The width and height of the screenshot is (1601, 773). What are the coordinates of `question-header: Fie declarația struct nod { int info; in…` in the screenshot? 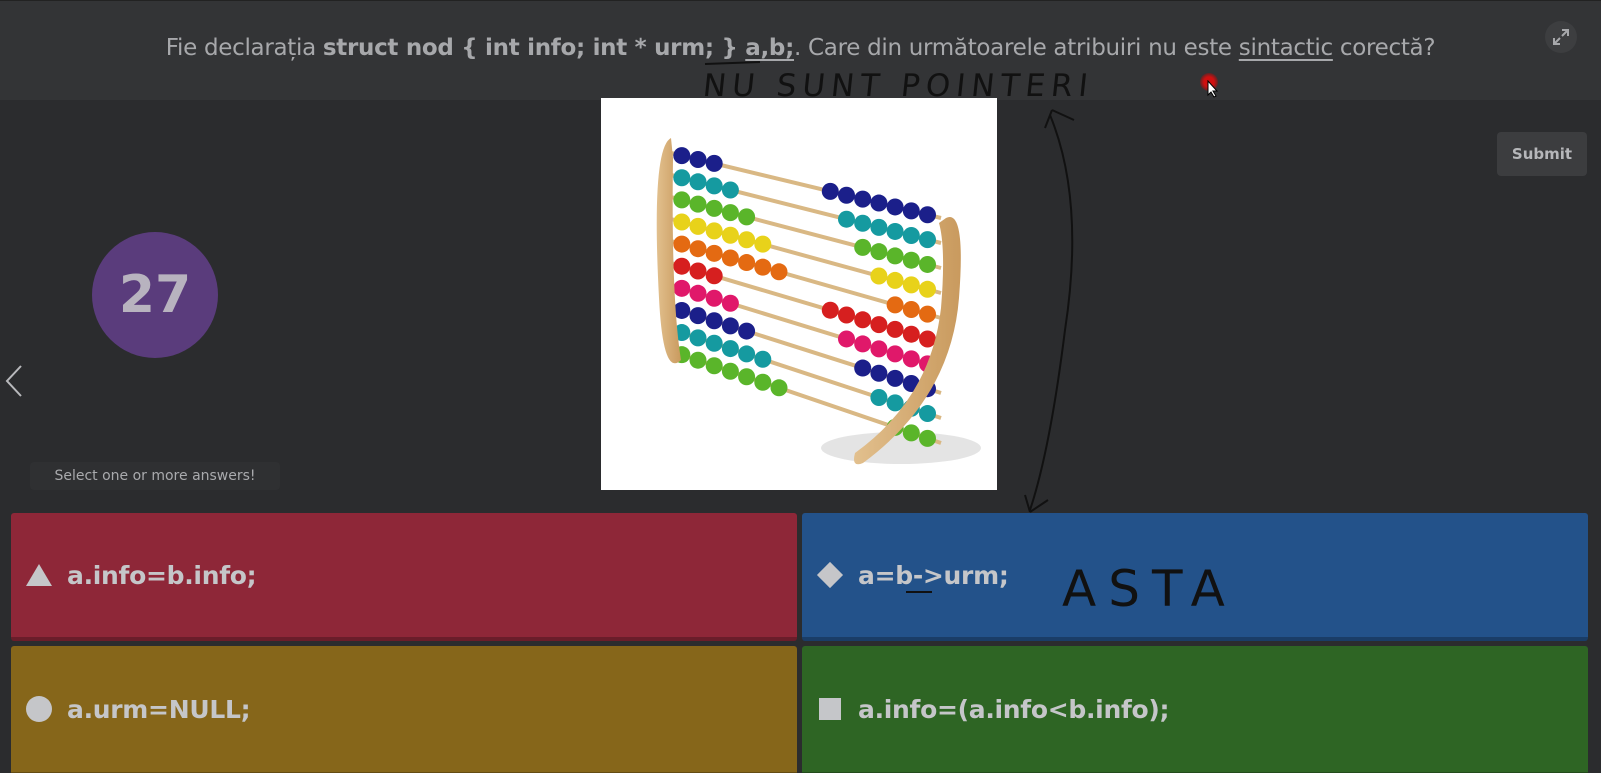 It's located at (800, 50).